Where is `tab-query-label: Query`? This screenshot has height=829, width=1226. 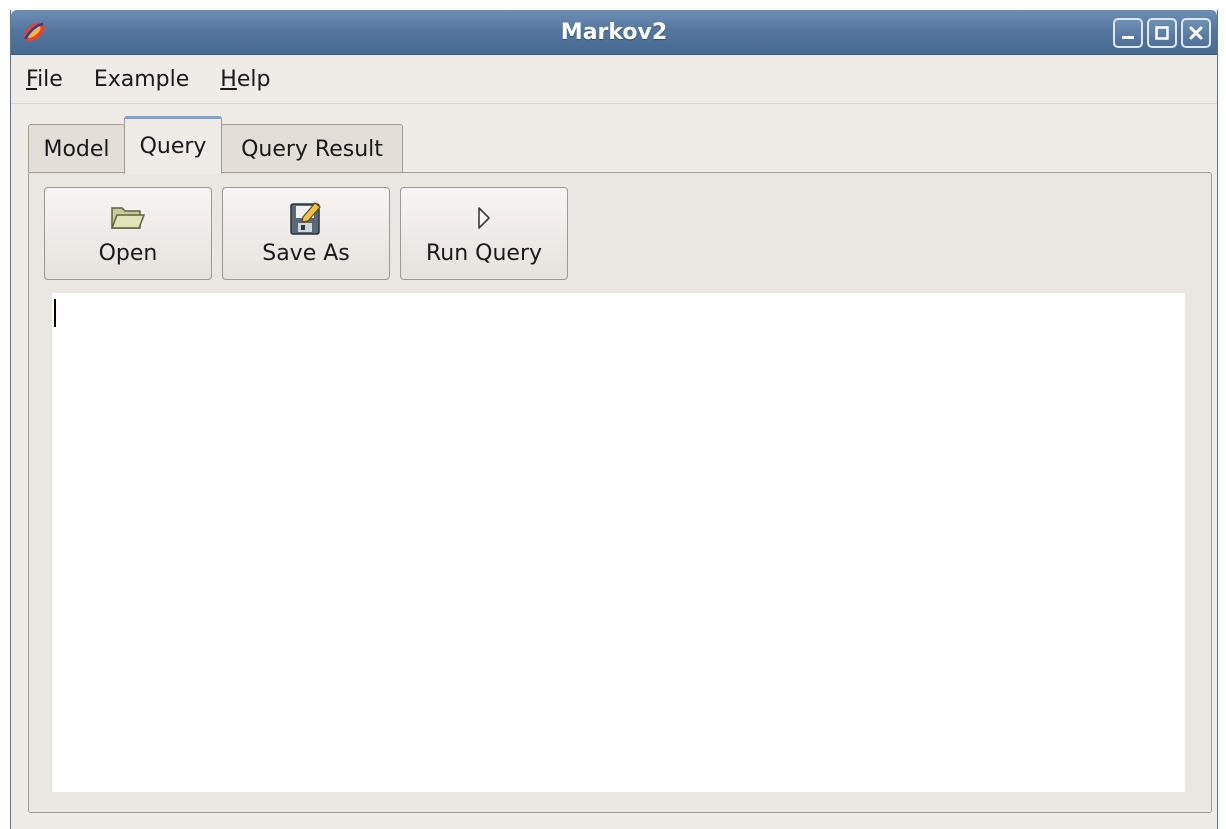
tab-query-label: Query is located at coordinates (173, 146).